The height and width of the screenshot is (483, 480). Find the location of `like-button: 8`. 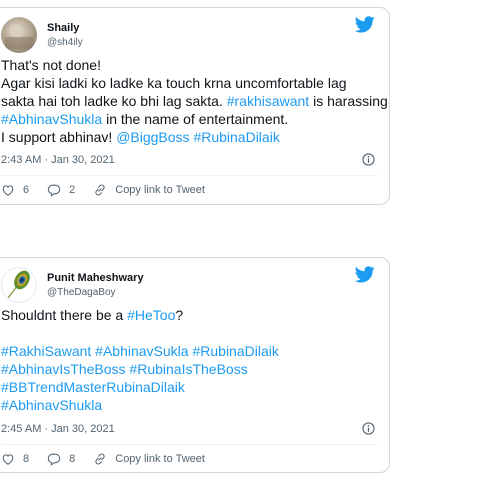

like-button: 8 is located at coordinates (15, 459).